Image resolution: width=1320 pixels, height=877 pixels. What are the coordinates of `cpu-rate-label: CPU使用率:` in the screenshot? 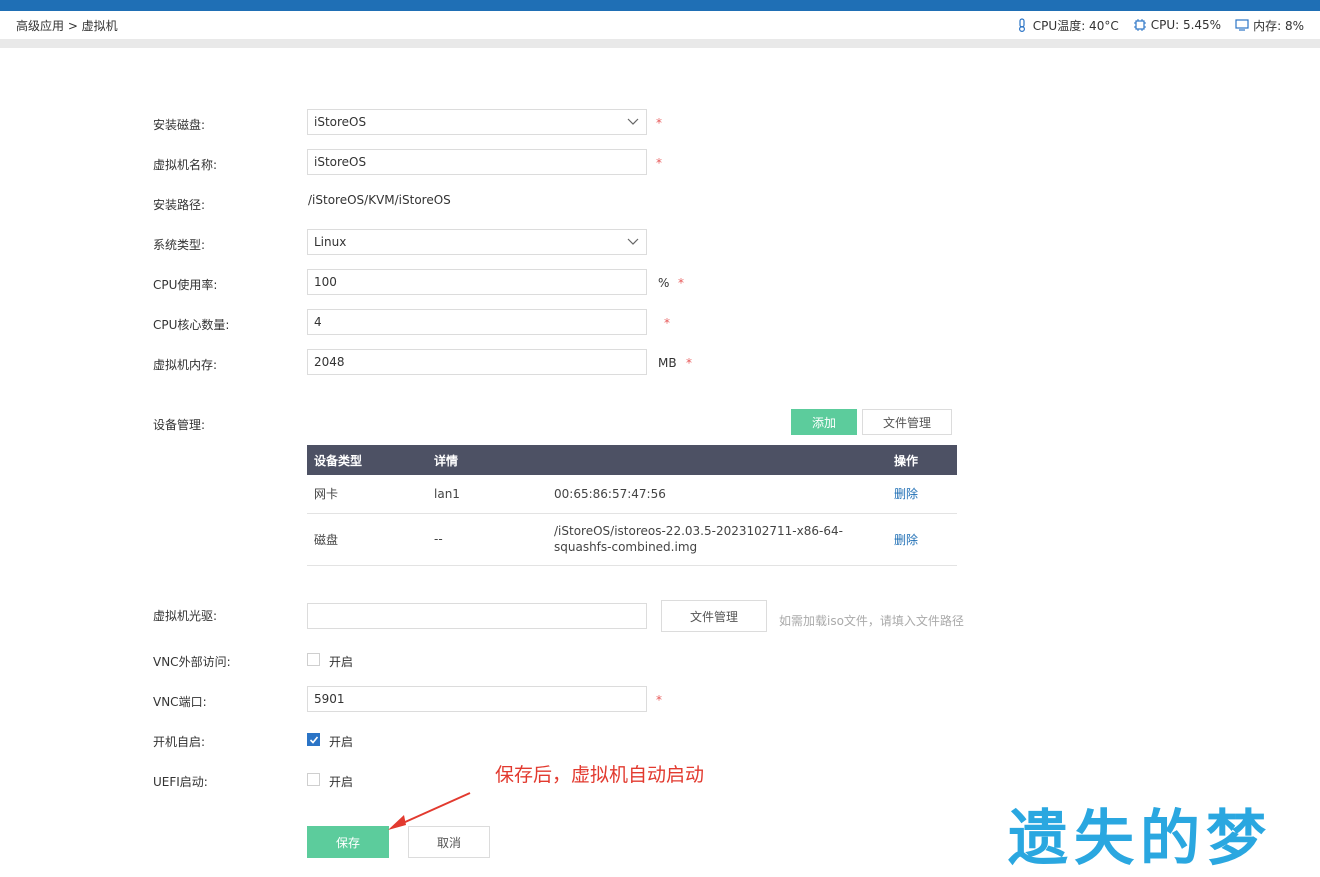 It's located at (185, 285).